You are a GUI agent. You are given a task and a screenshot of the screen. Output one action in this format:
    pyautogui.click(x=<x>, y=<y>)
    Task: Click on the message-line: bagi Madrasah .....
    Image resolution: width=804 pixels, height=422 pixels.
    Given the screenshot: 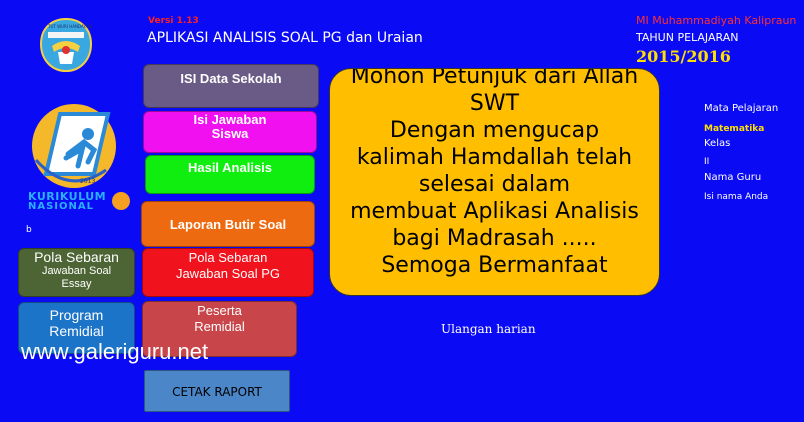 What is the action you would take?
    pyautogui.click(x=494, y=238)
    